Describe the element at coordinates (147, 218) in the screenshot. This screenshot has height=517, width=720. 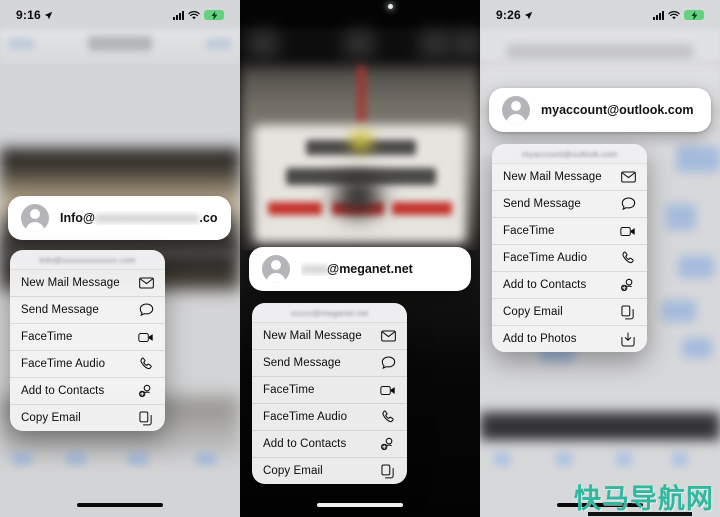
I see `contact-email-blurred: xxxxxxxxxxxxxxx` at that location.